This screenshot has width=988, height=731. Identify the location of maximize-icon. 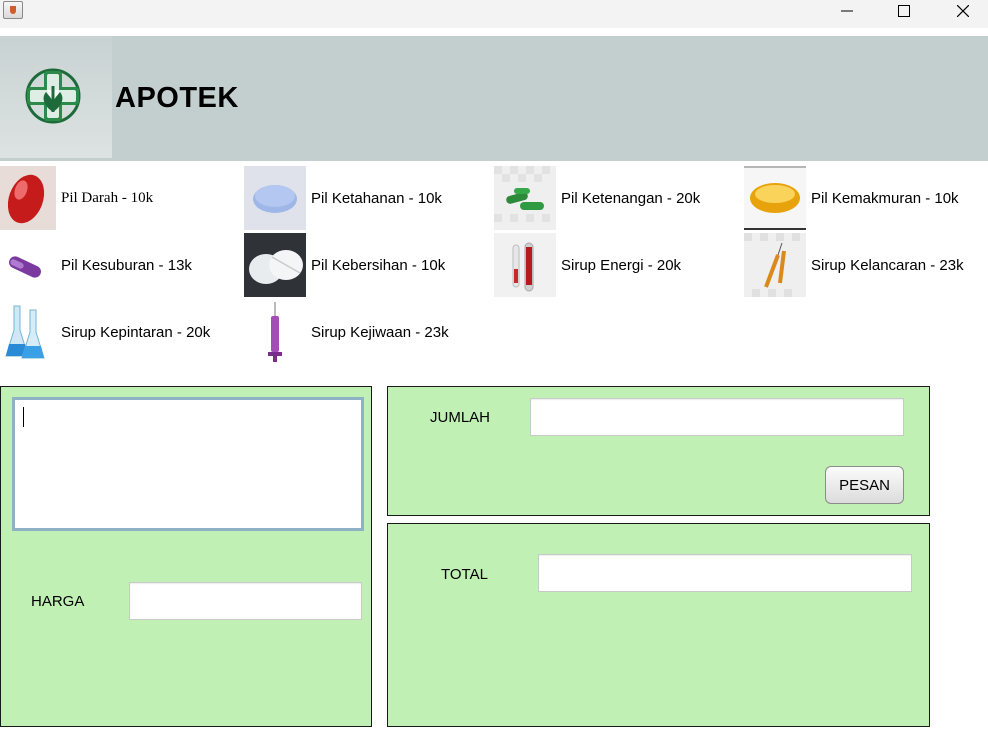
(904, 11).